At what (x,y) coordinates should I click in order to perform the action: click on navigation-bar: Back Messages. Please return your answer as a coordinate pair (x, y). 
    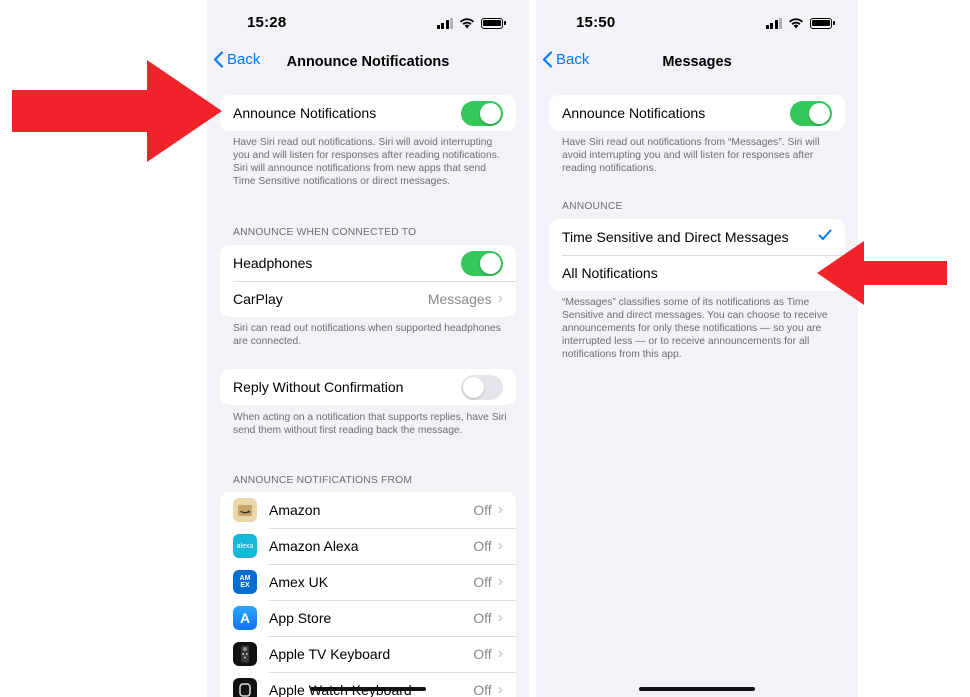
    Looking at the image, I should click on (697, 62).